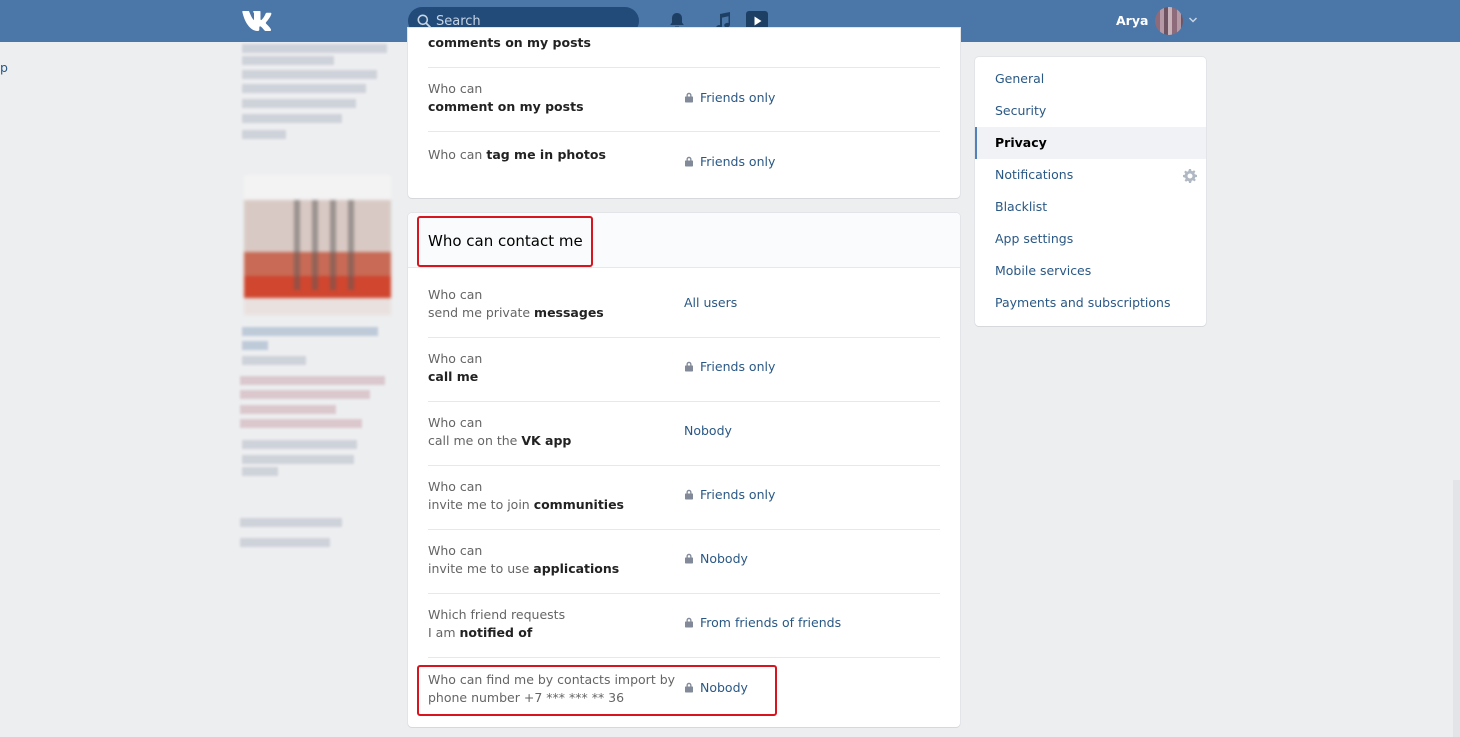 This screenshot has width=1460, height=737. What do you see at coordinates (1090, 207) in the screenshot?
I see `menu-item-blacklist: Blacklist` at bounding box center [1090, 207].